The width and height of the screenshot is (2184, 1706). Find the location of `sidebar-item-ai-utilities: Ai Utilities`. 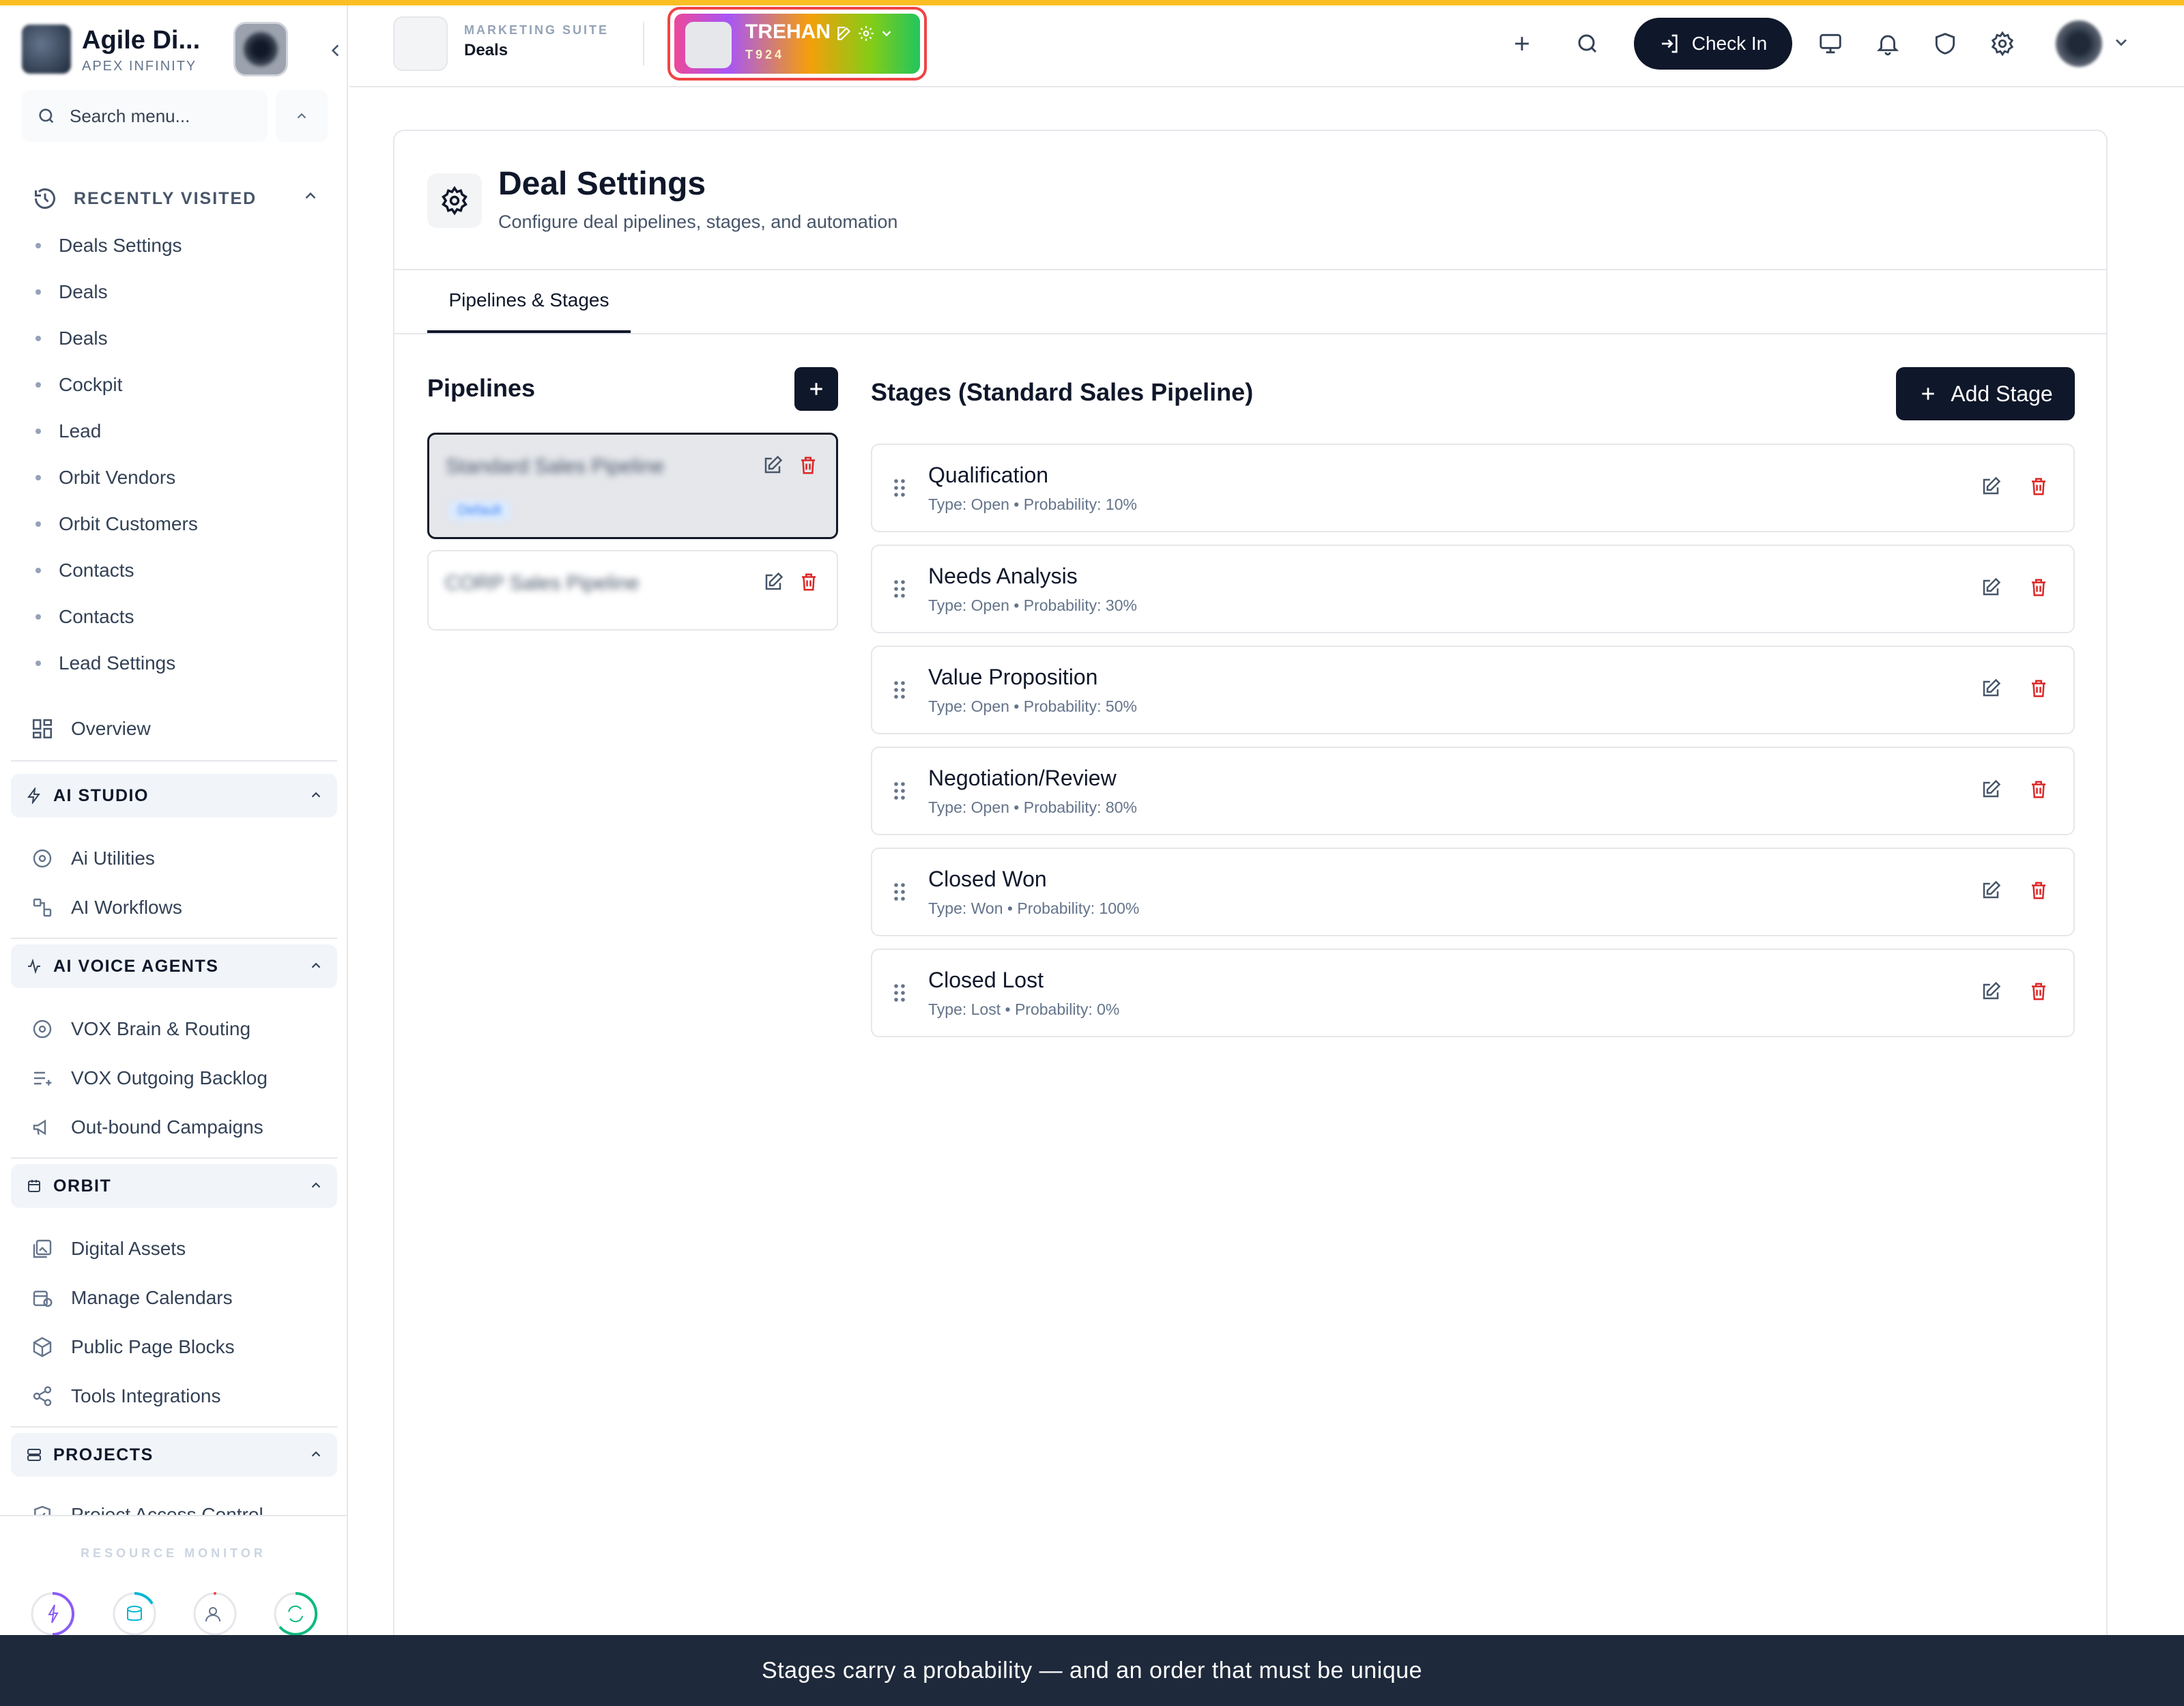

sidebar-item-ai-utilities: Ai Utilities is located at coordinates (179, 858).